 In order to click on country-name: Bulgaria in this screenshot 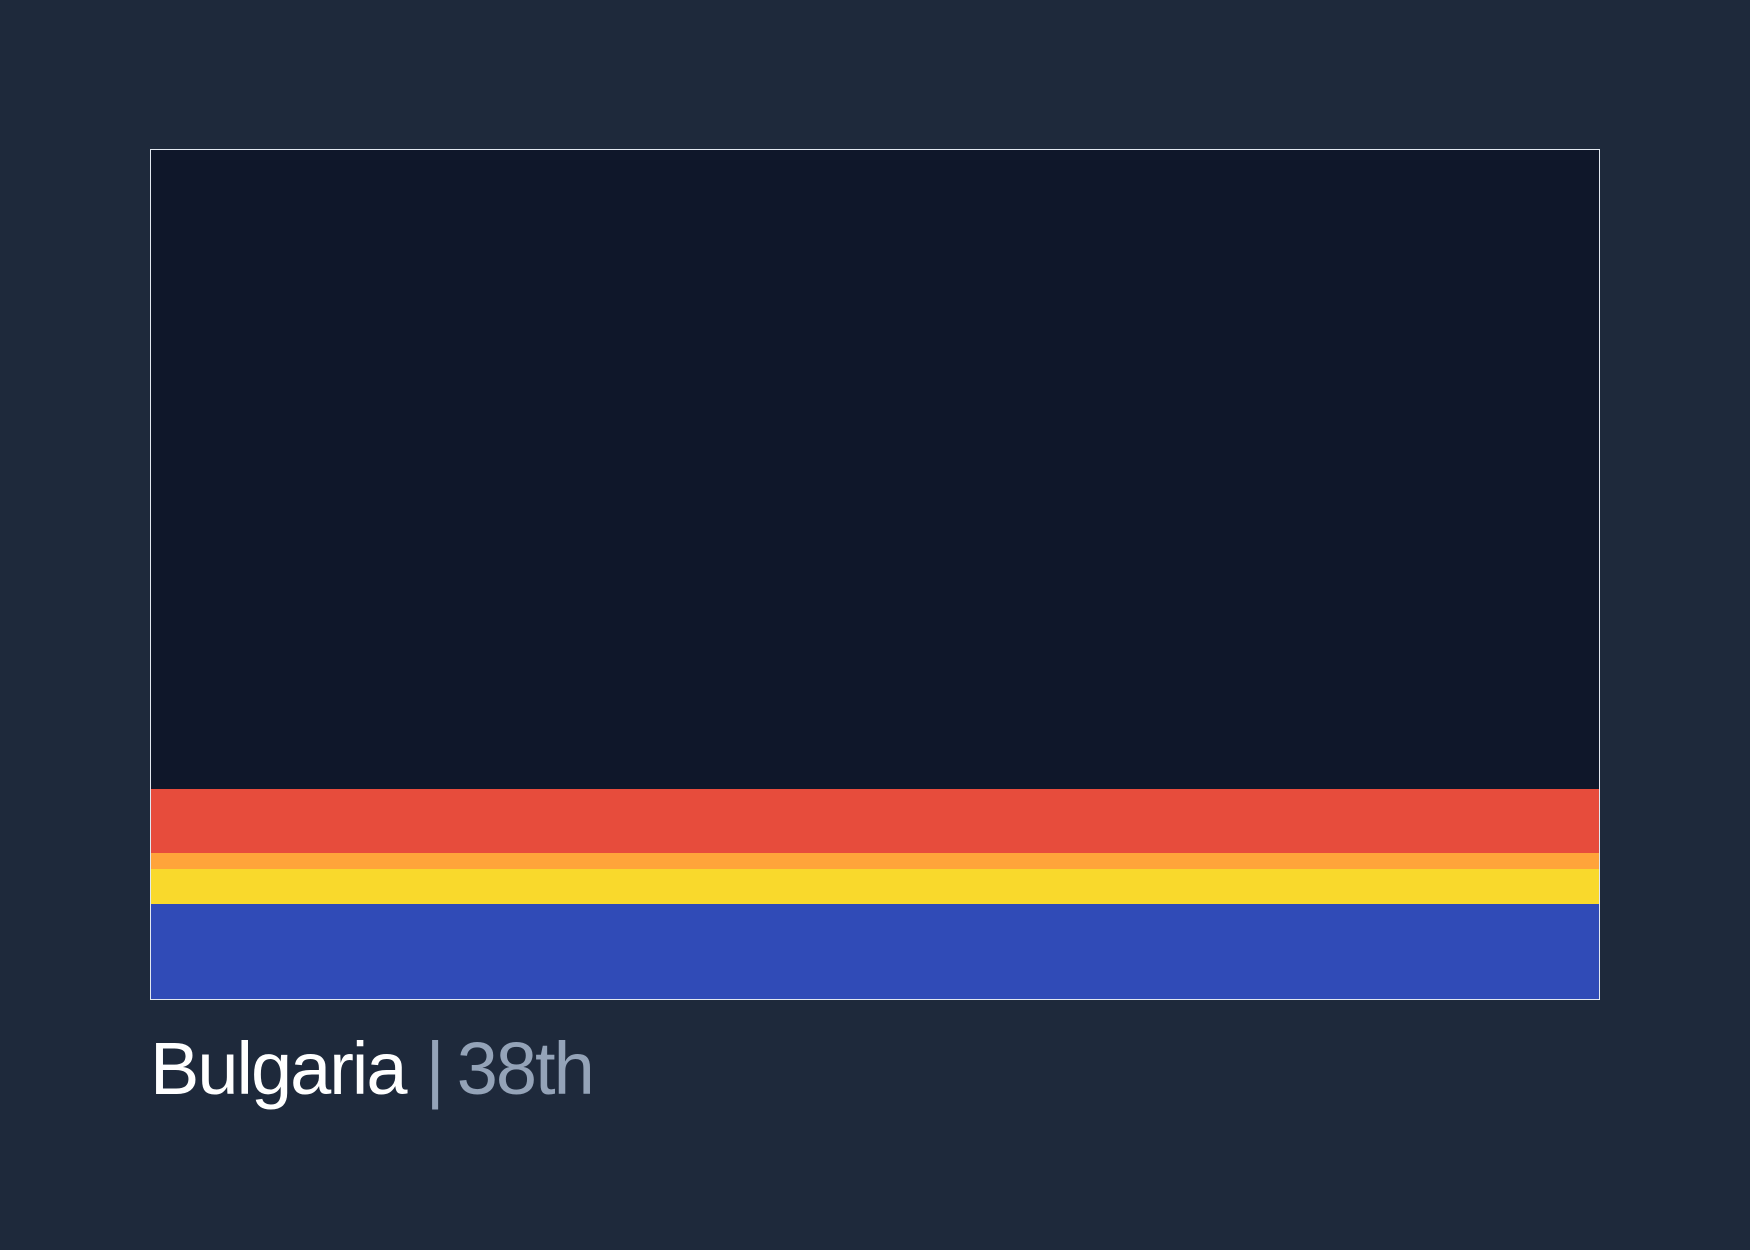, I will do `click(279, 1068)`.